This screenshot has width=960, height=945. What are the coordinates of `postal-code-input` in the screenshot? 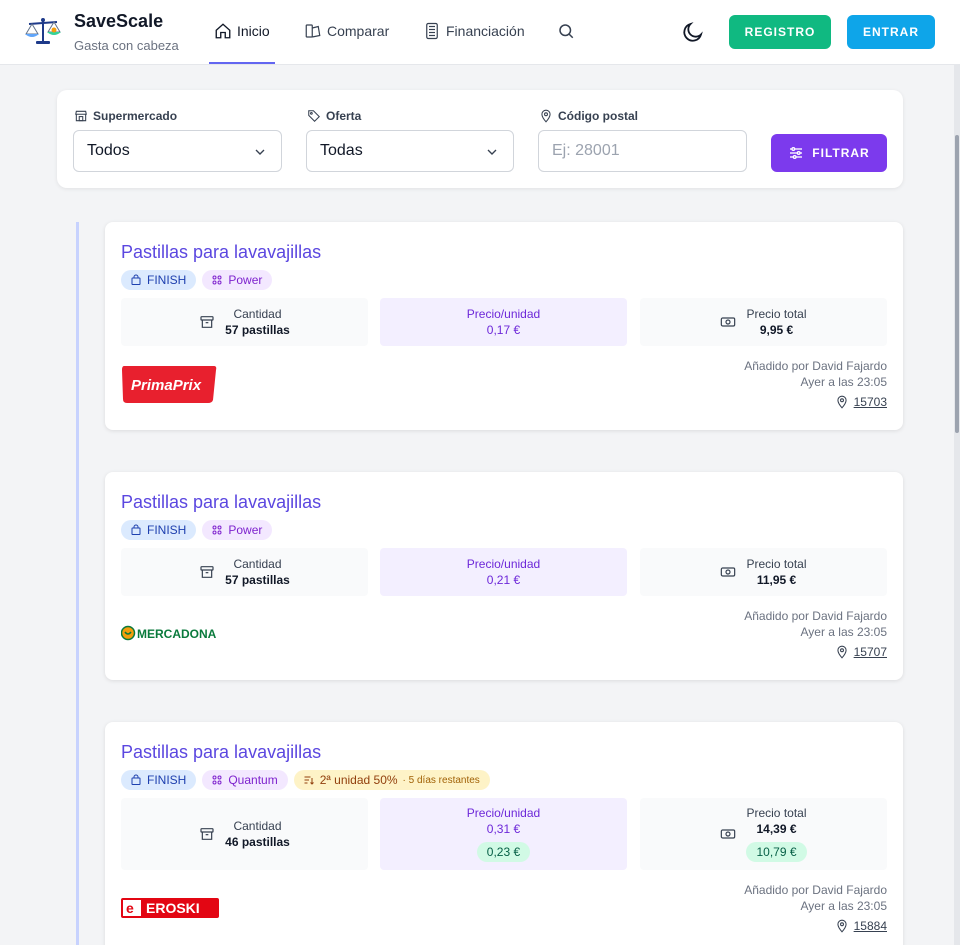 It's located at (642, 151).